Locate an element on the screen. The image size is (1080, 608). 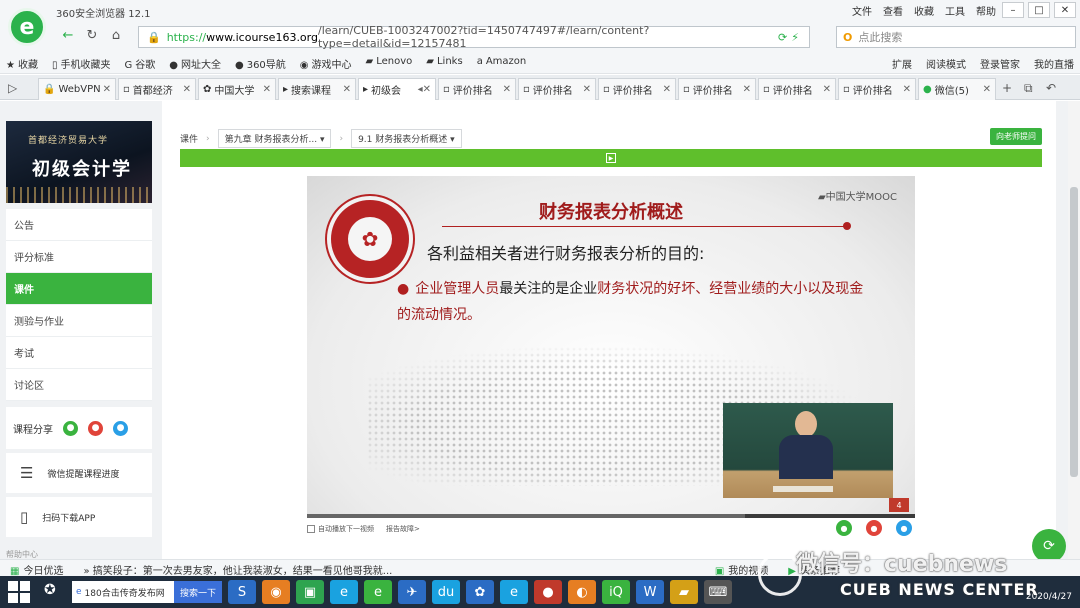
minimize-icon: – is located at coordinates (1013, 10).